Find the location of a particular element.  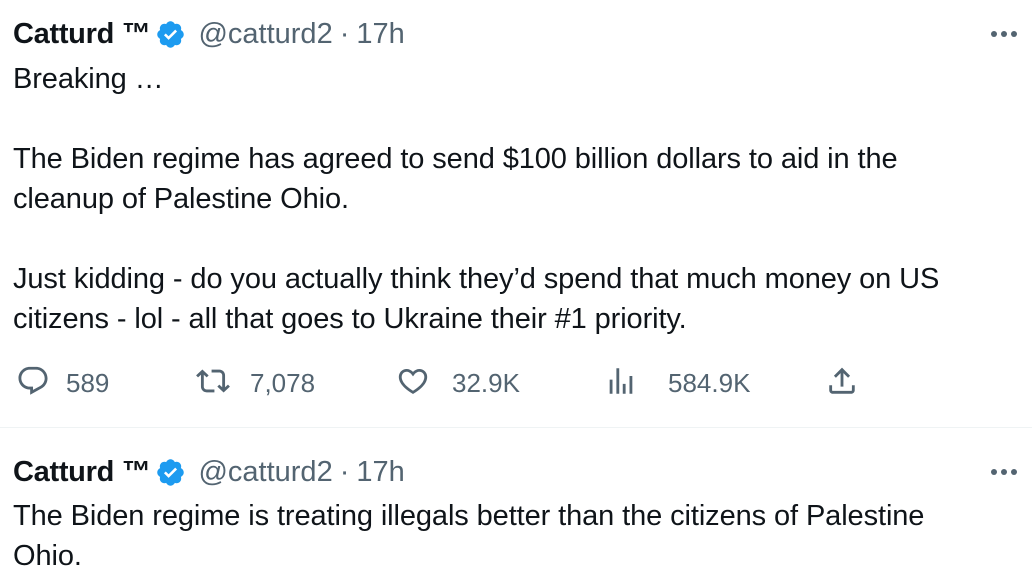

retweet-icon is located at coordinates (213, 383).